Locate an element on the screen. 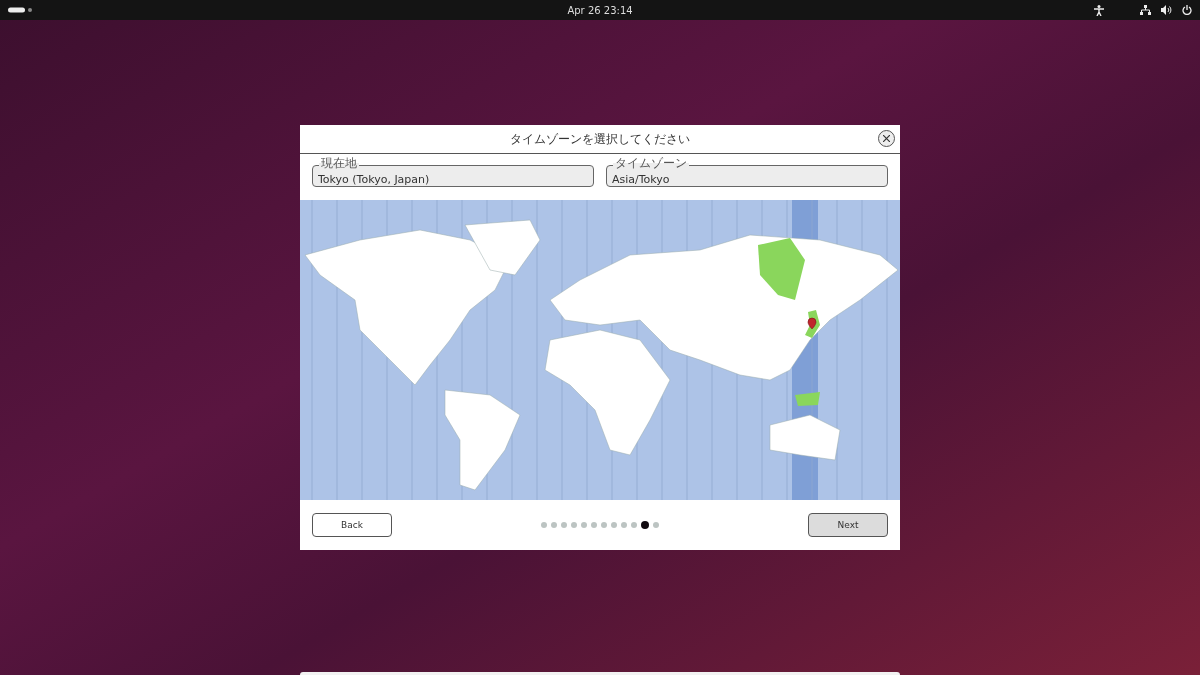 The width and height of the screenshot is (1200, 675). accessibility-icon is located at coordinates (1099, 10).